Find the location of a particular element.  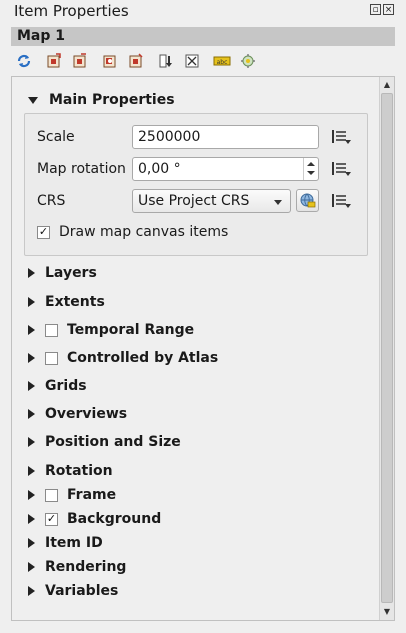

scroll-up-icon: ▲ is located at coordinates (387, 85).